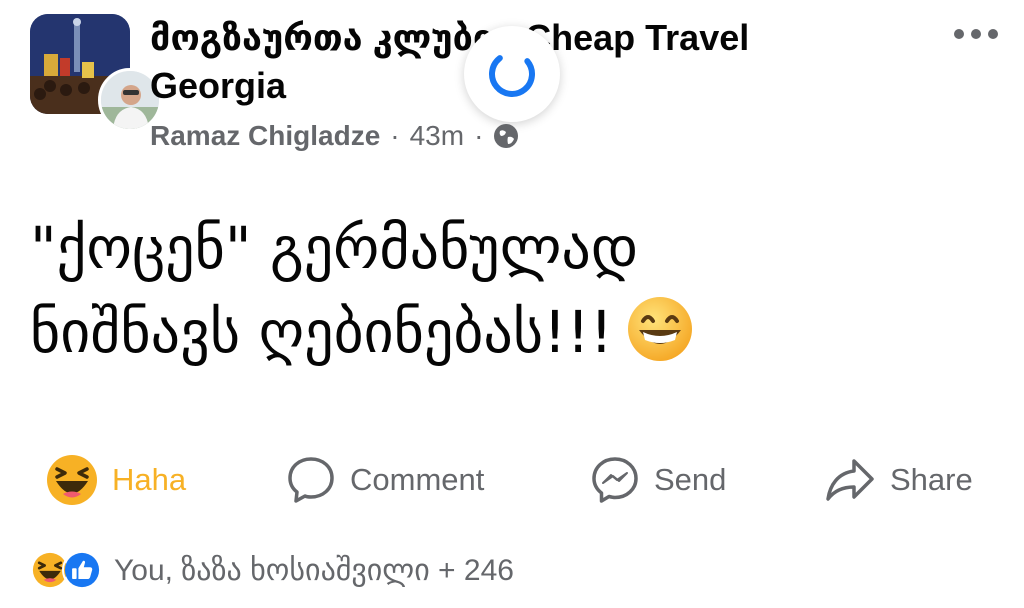 Image resolution: width=1024 pixels, height=608 pixels. Describe the element at coordinates (506, 136) in the screenshot. I see `globe-icon` at that location.